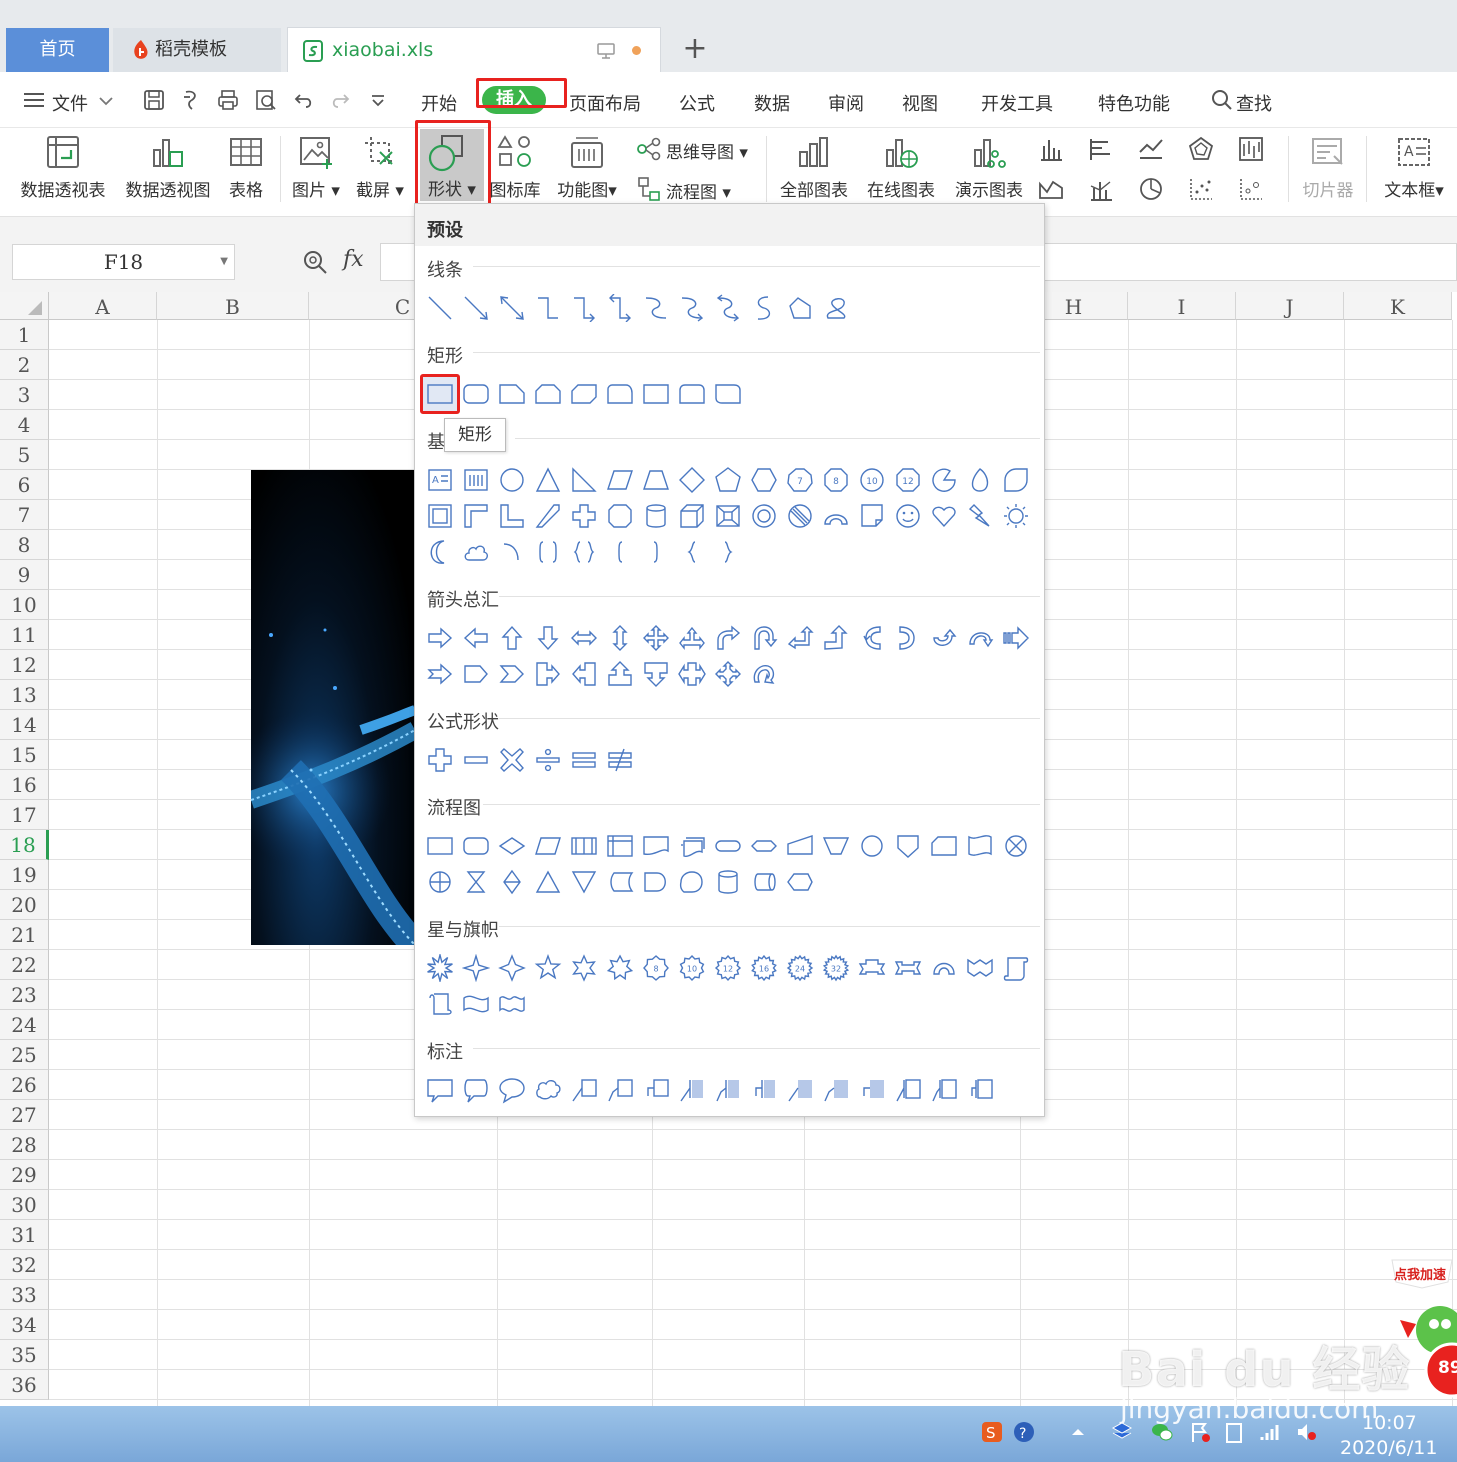  Describe the element at coordinates (800, 968) in the screenshot. I see `star-banner-shape-11: 24` at that location.